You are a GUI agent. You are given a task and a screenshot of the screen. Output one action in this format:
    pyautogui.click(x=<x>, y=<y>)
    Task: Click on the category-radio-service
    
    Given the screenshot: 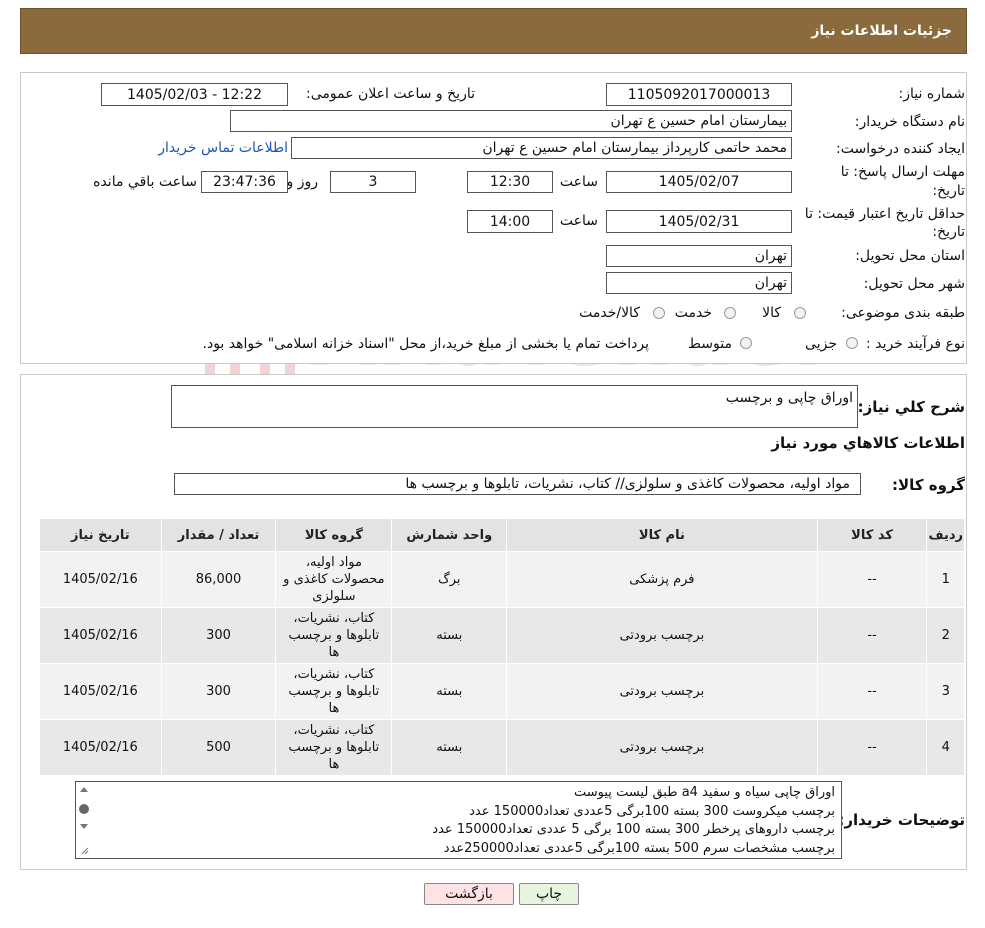 What is the action you would take?
    pyautogui.click(x=730, y=313)
    